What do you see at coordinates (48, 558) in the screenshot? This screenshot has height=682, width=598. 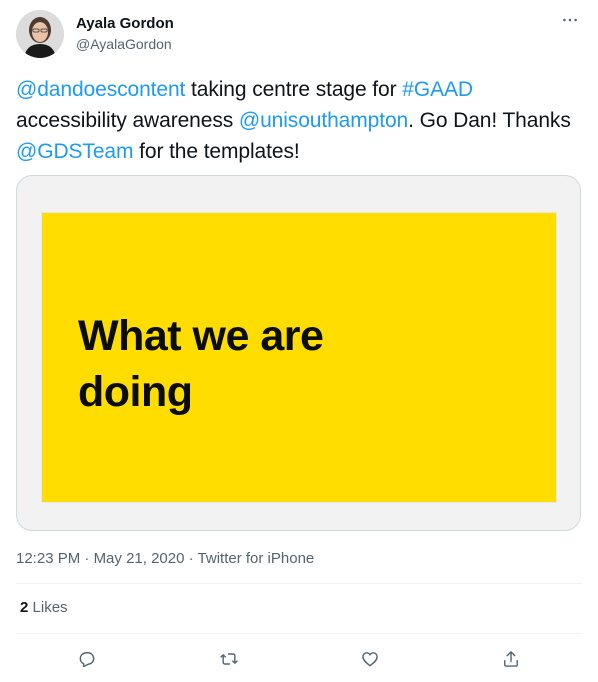 I see `tweet-time: 12:23 PM` at bounding box center [48, 558].